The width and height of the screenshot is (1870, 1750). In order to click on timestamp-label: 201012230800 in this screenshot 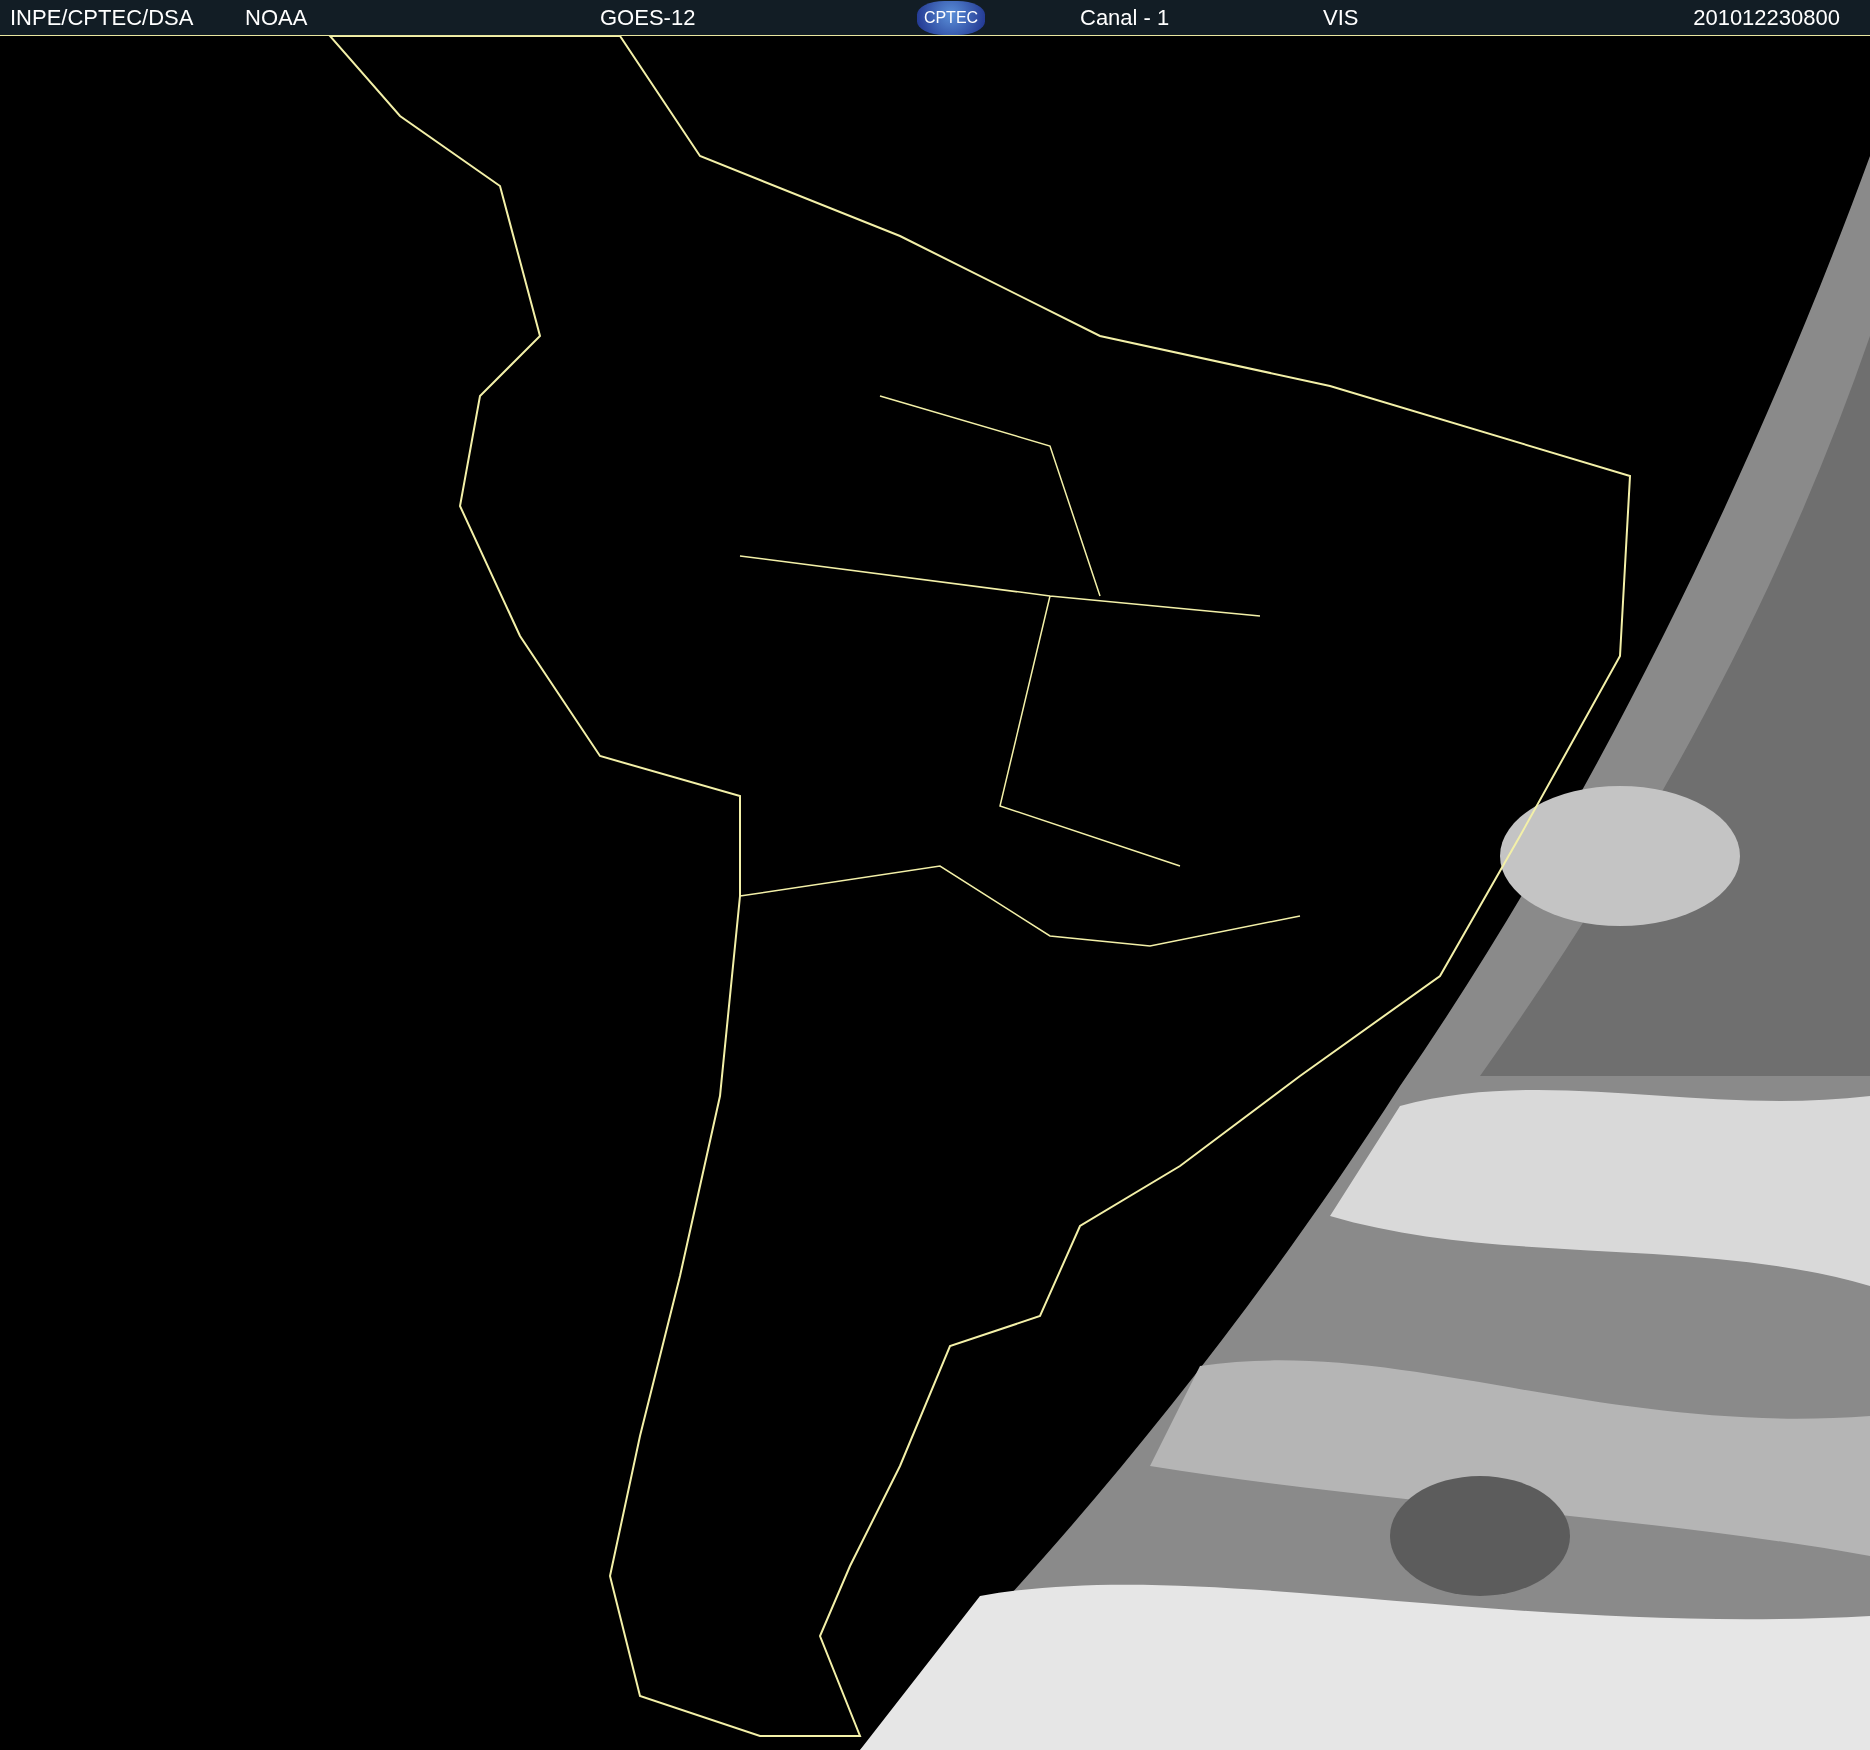, I will do `click(1766, 17)`.